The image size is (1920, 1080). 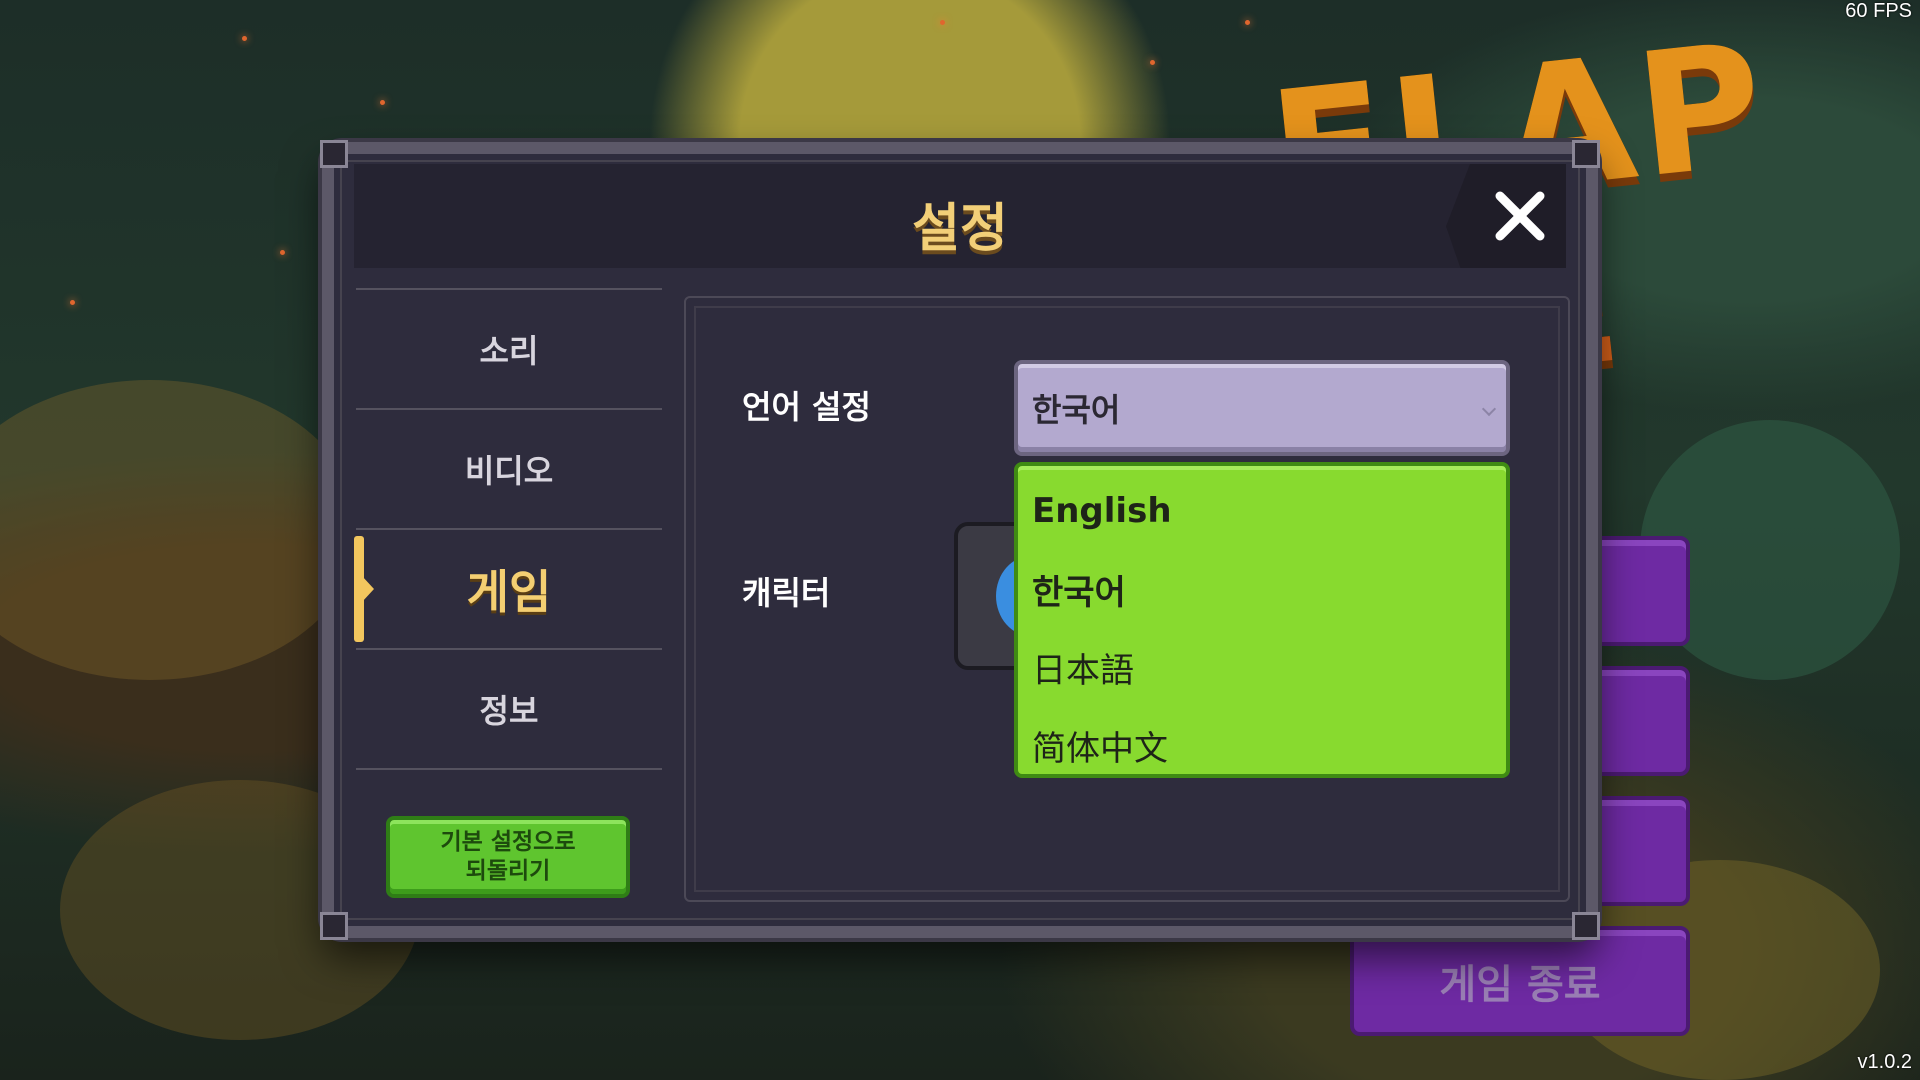 I want to click on version-label: v1.0.2, so click(x=1884, y=1062).